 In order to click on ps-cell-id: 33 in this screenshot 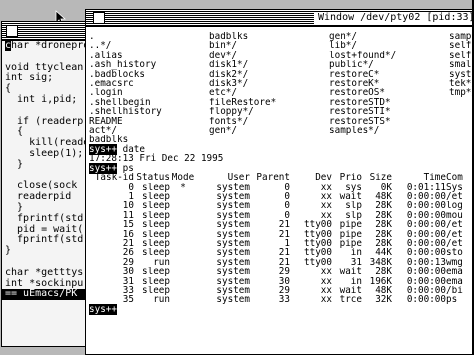, I will do `click(128, 290)`.